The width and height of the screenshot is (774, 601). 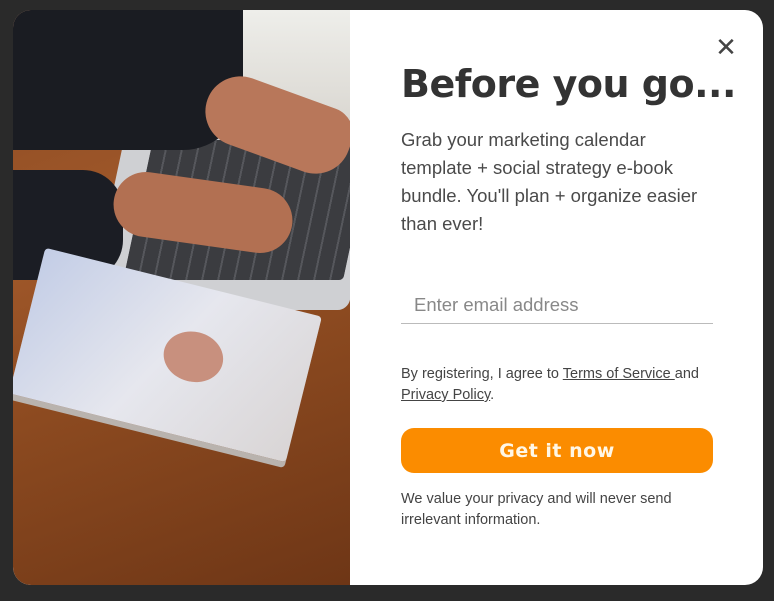 What do you see at coordinates (619, 374) in the screenshot?
I see `terms-of-service-link: Terms of Service` at bounding box center [619, 374].